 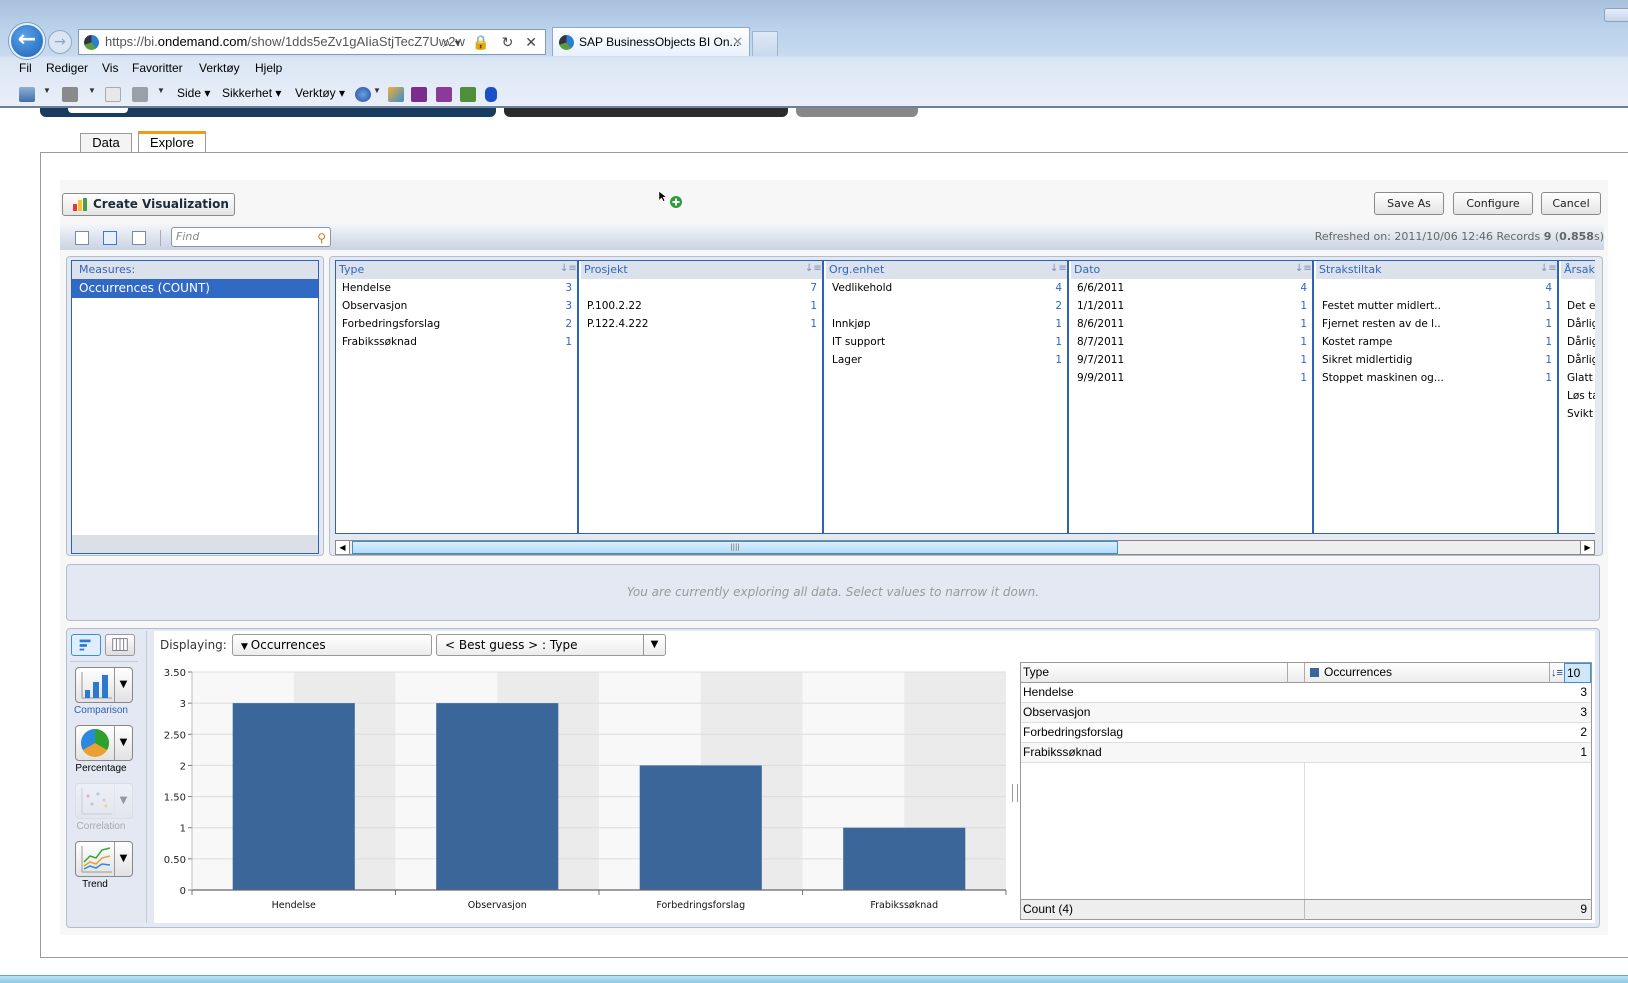 I want to click on dimension-dropdown-icon: ▼, so click(x=654, y=645).